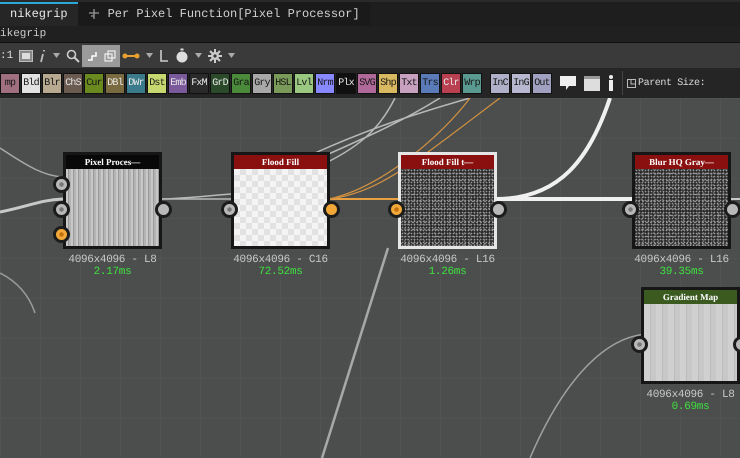  I want to click on atomic-node-button: Nrm, so click(325, 83).